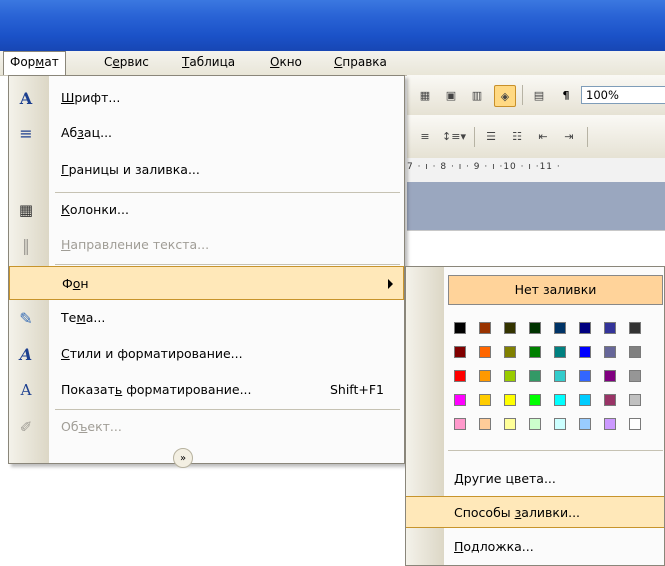 The height and width of the screenshot is (566, 665). Describe the element at coordinates (227, 264) in the screenshot. I see `menu-separator` at that location.